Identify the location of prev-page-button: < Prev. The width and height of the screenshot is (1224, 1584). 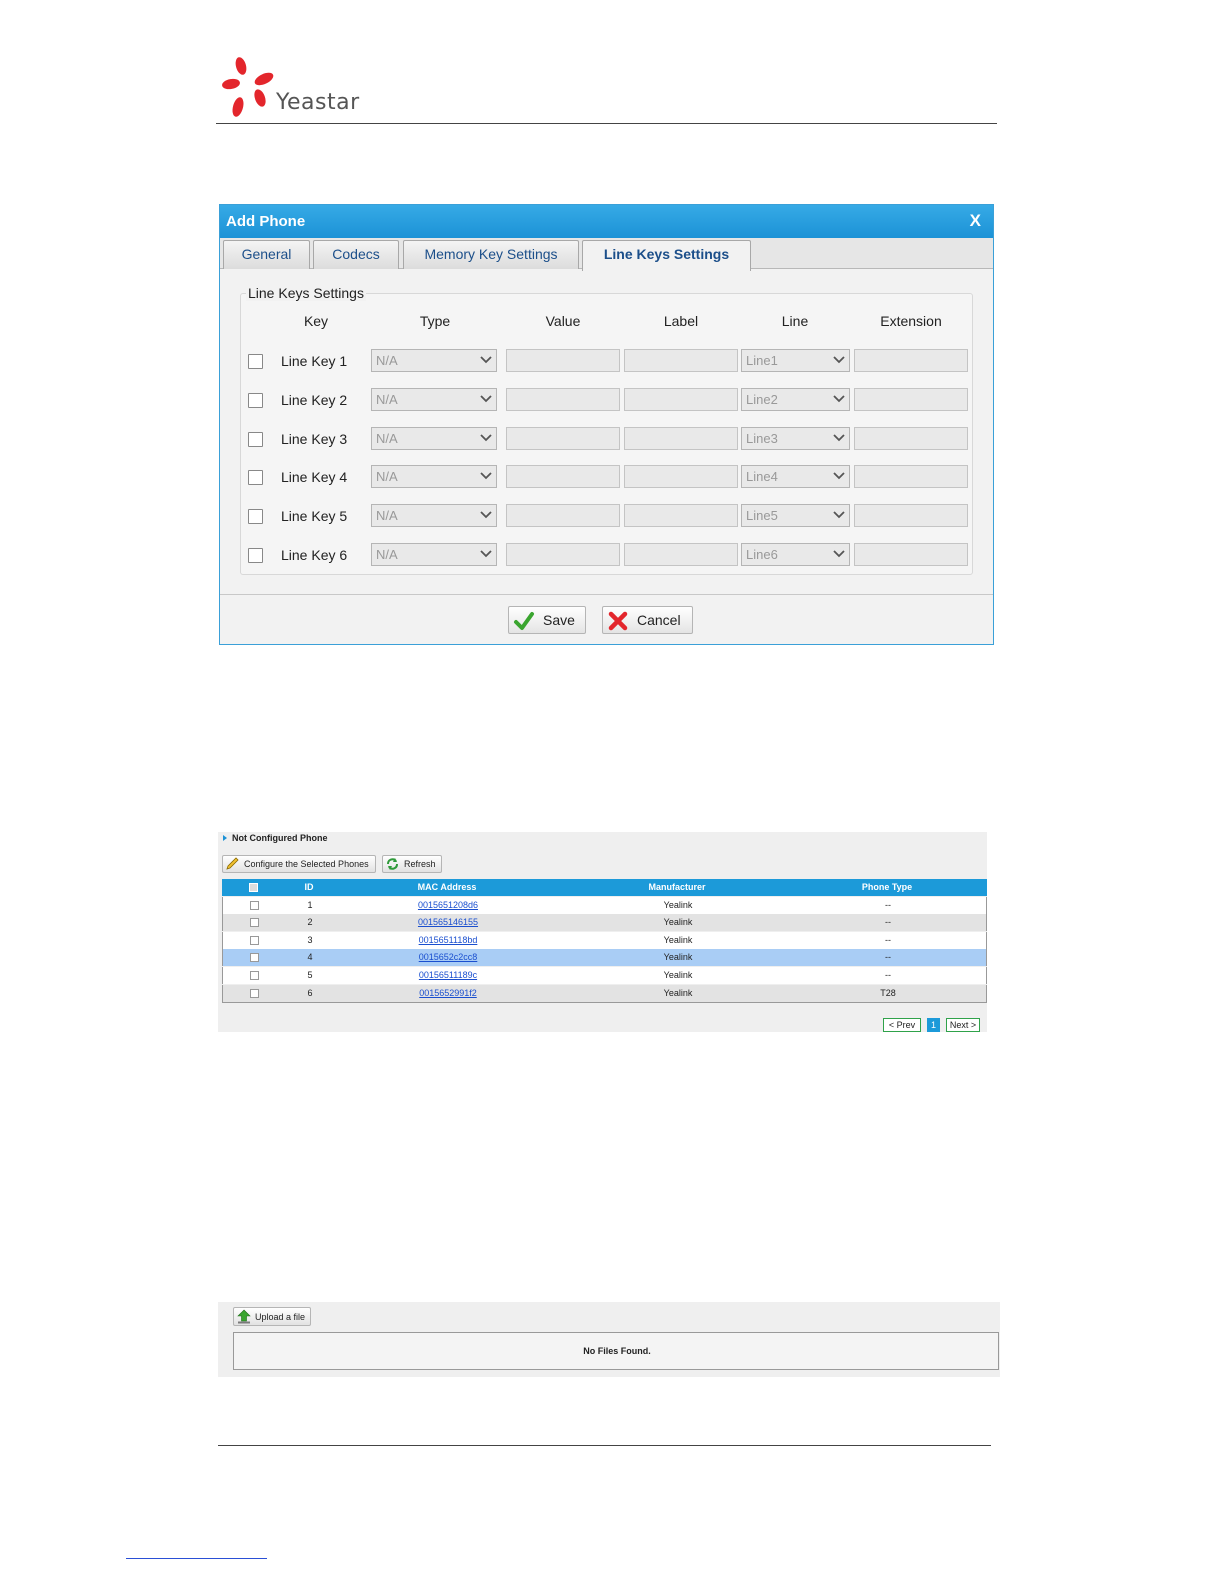
(902, 1025).